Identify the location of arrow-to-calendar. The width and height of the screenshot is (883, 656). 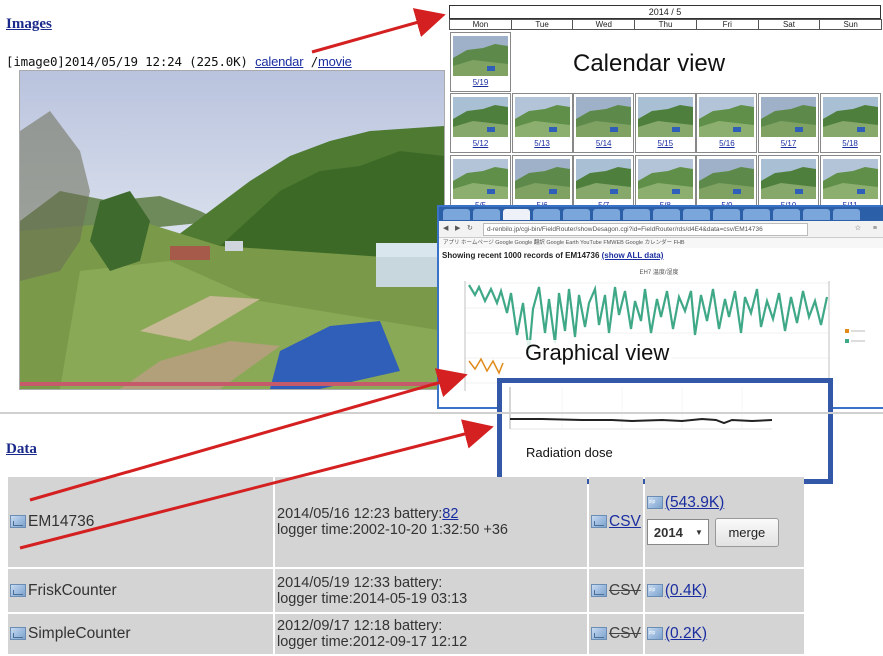
(378, 31).